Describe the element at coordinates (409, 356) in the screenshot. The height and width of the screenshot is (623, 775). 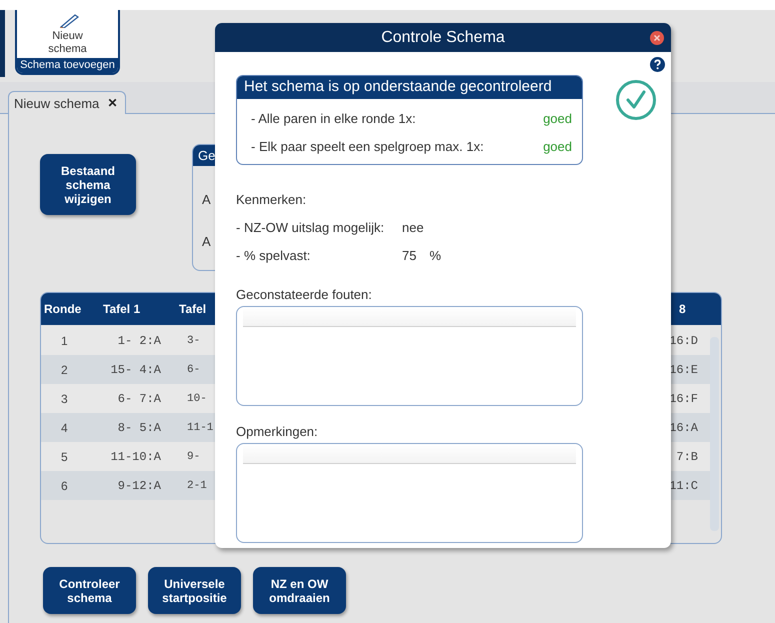
I see `errors-list` at that location.